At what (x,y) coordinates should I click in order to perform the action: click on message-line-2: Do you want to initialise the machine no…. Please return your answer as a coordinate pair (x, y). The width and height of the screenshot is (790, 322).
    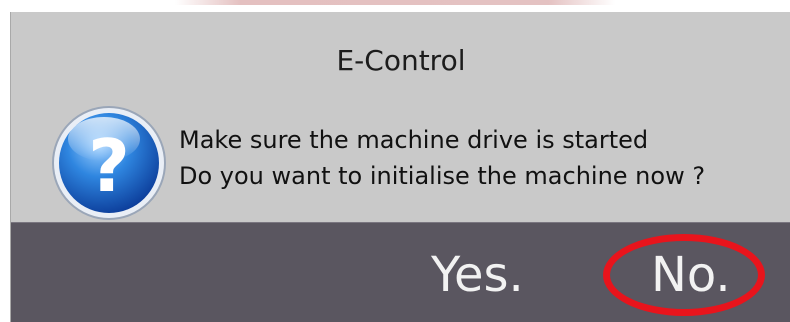
    Looking at the image, I should click on (442, 176).